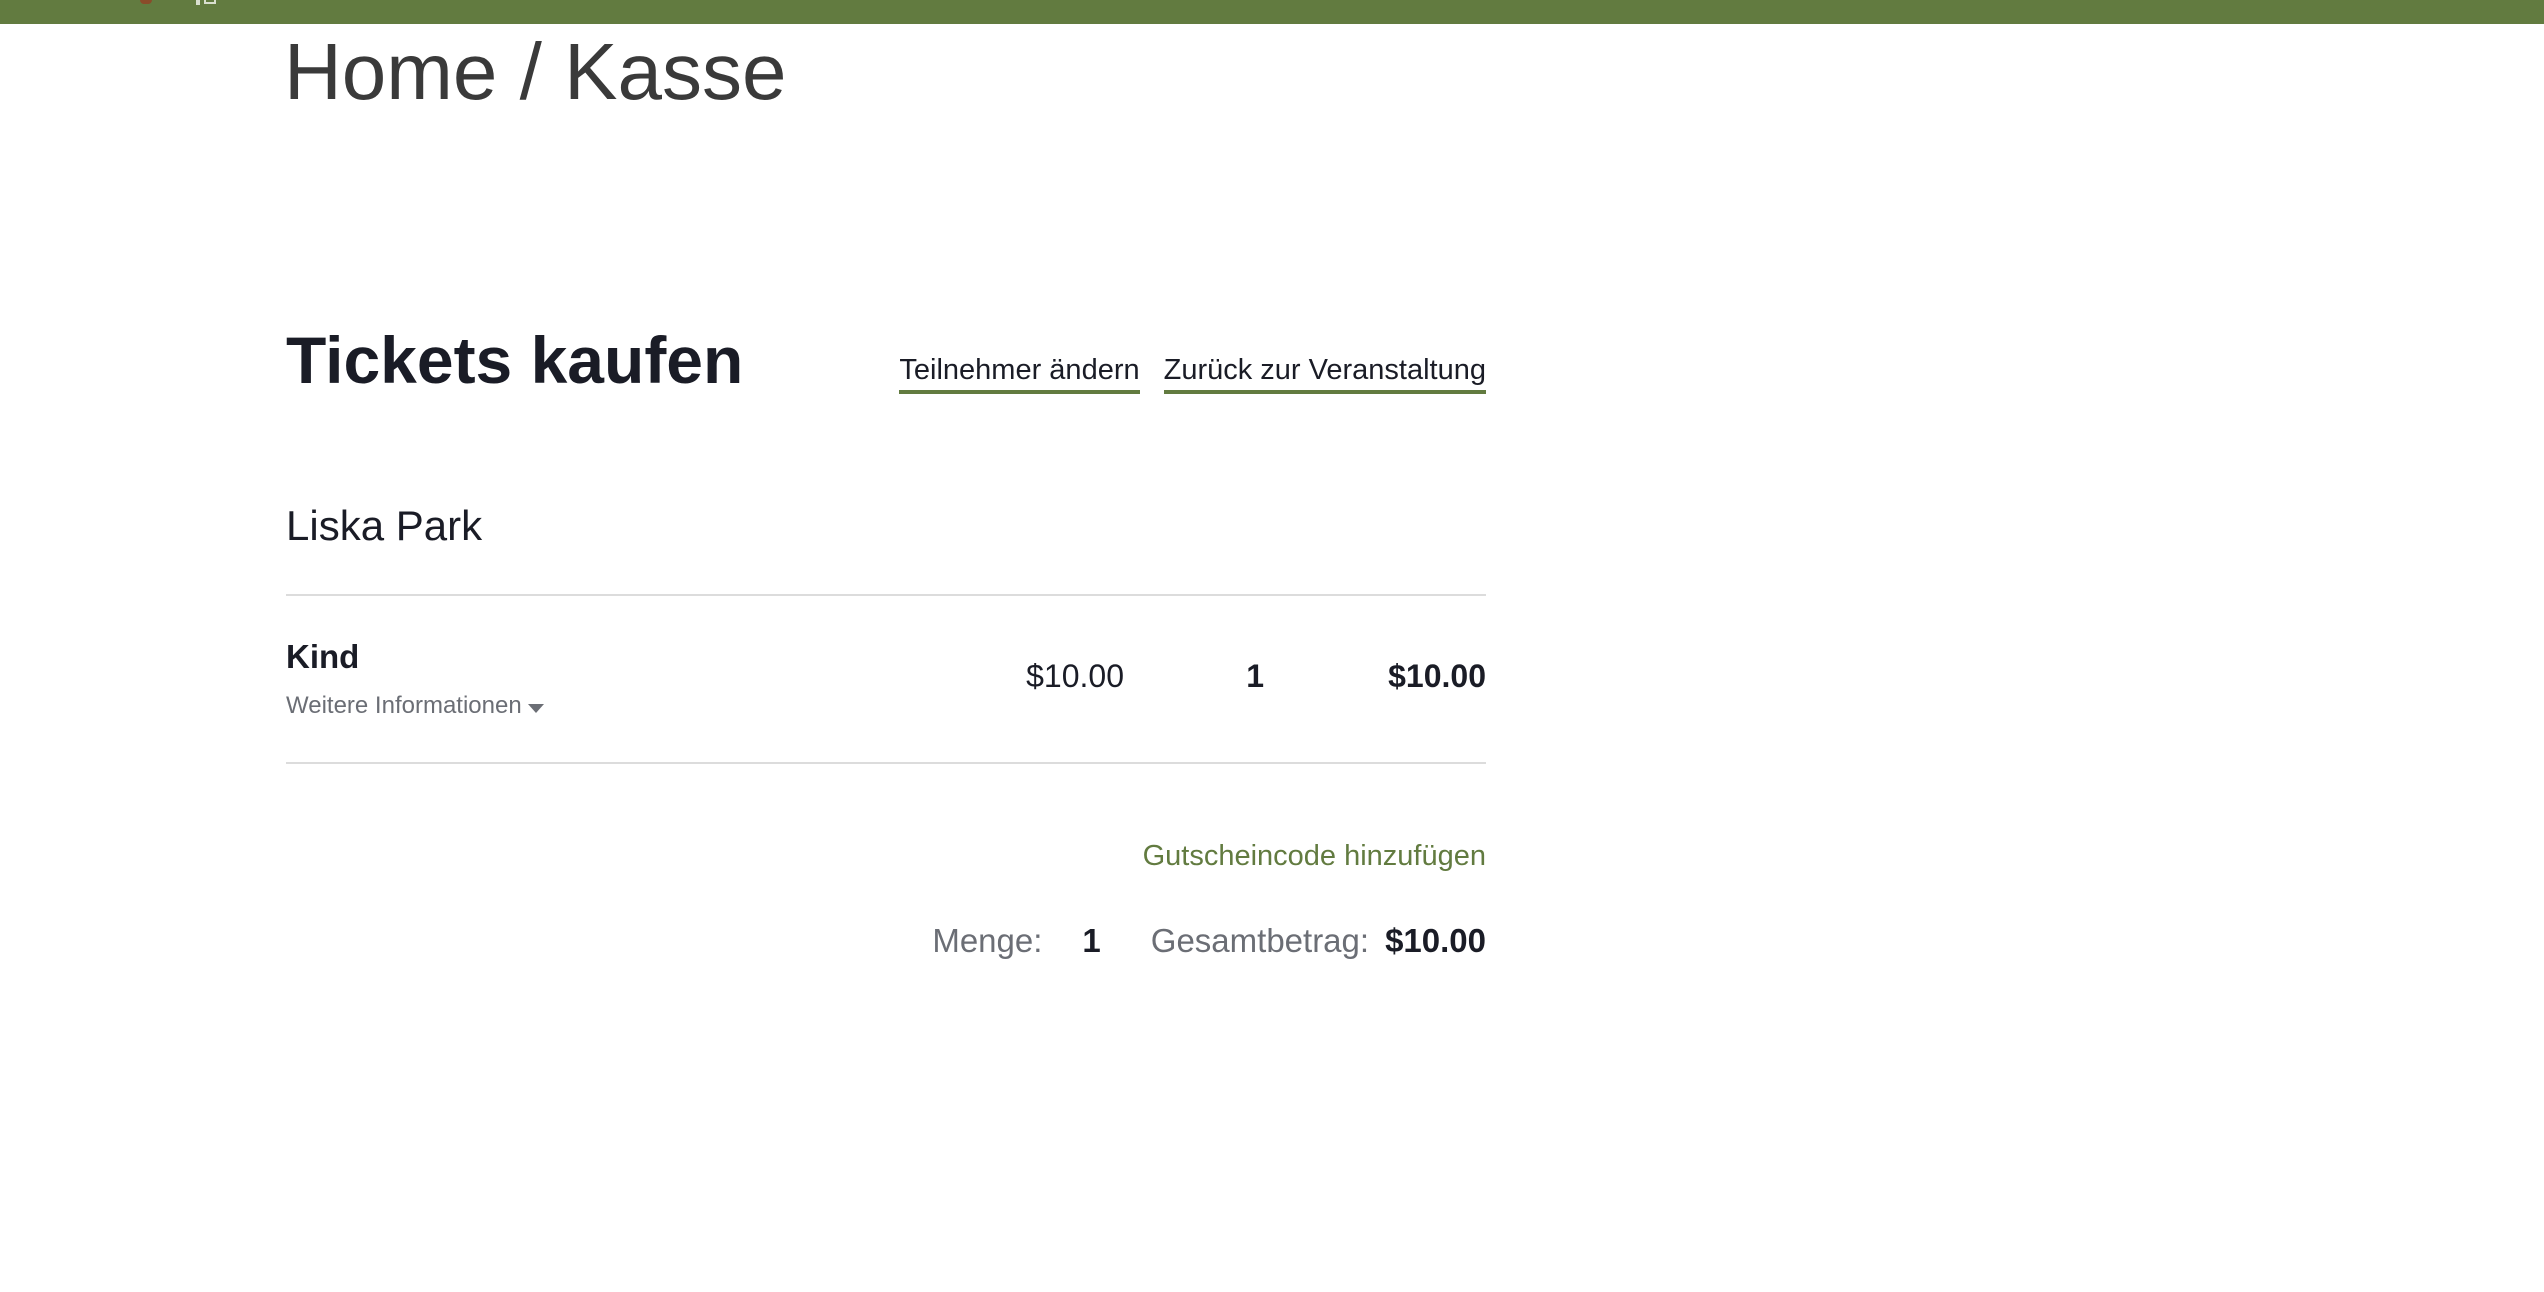 Image resolution: width=2544 pixels, height=1292 pixels. What do you see at coordinates (886, 763) in the screenshot?
I see `divider` at bounding box center [886, 763].